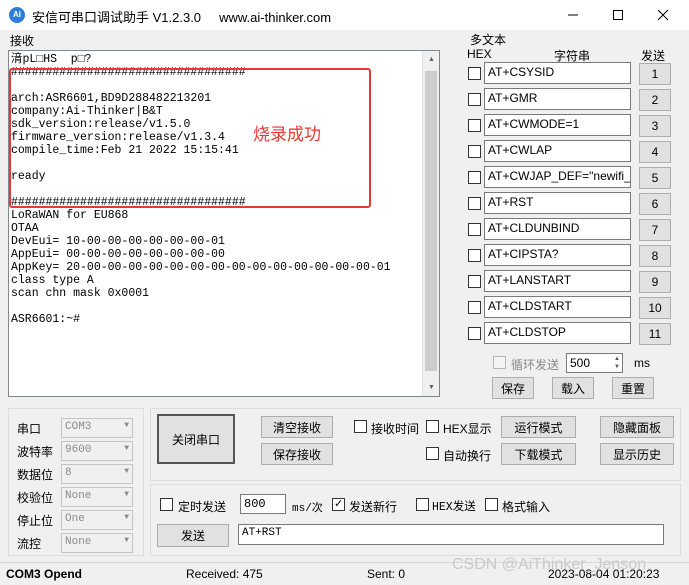  I want to click on clear-receive-button: 清空接收, so click(297, 427).